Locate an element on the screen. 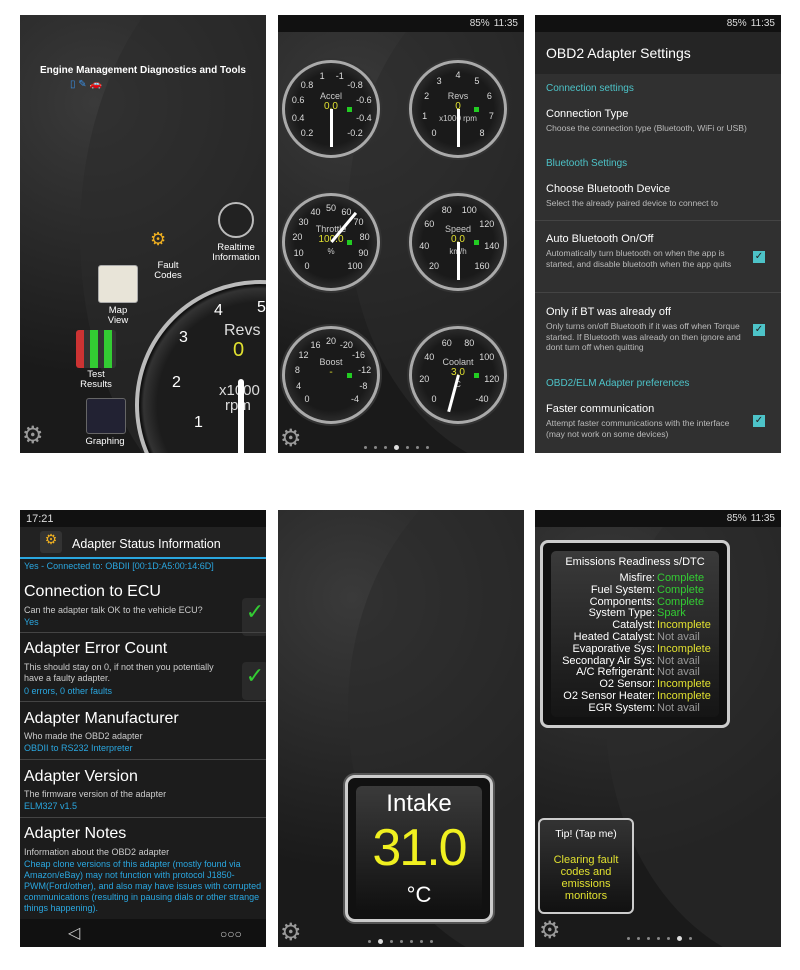  gauge-speed: 20406080100120140160Speed0.0km/h is located at coordinates (458, 242).